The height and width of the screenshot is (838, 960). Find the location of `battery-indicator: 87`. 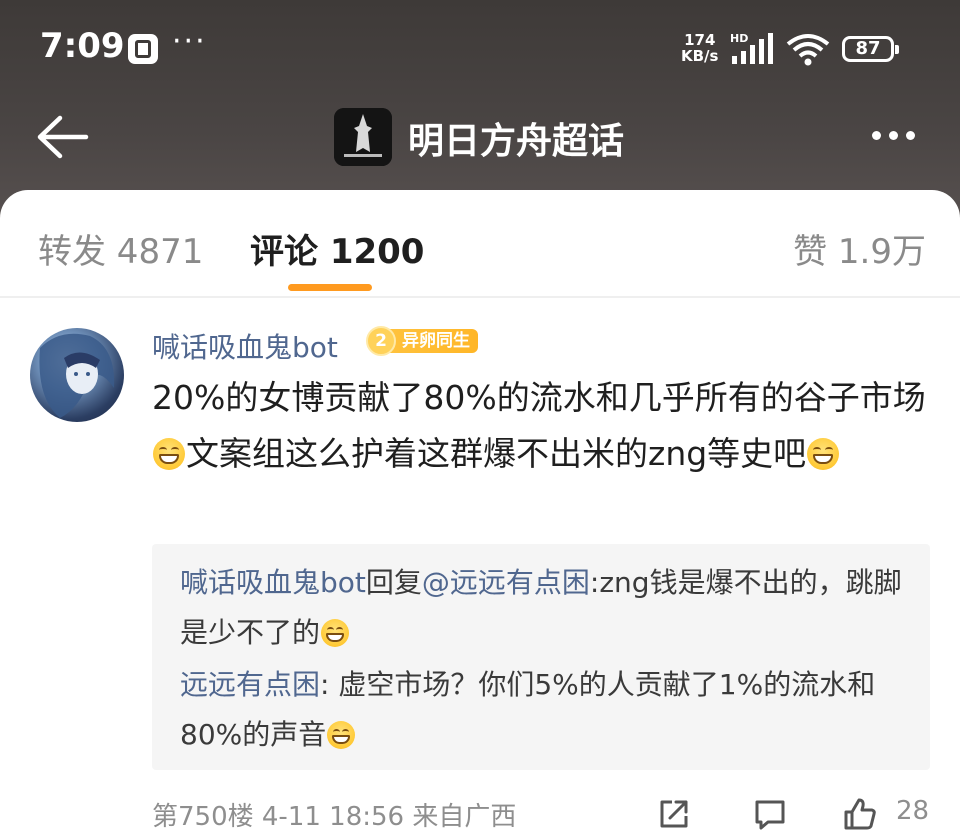

battery-indicator: 87 is located at coordinates (870, 49).